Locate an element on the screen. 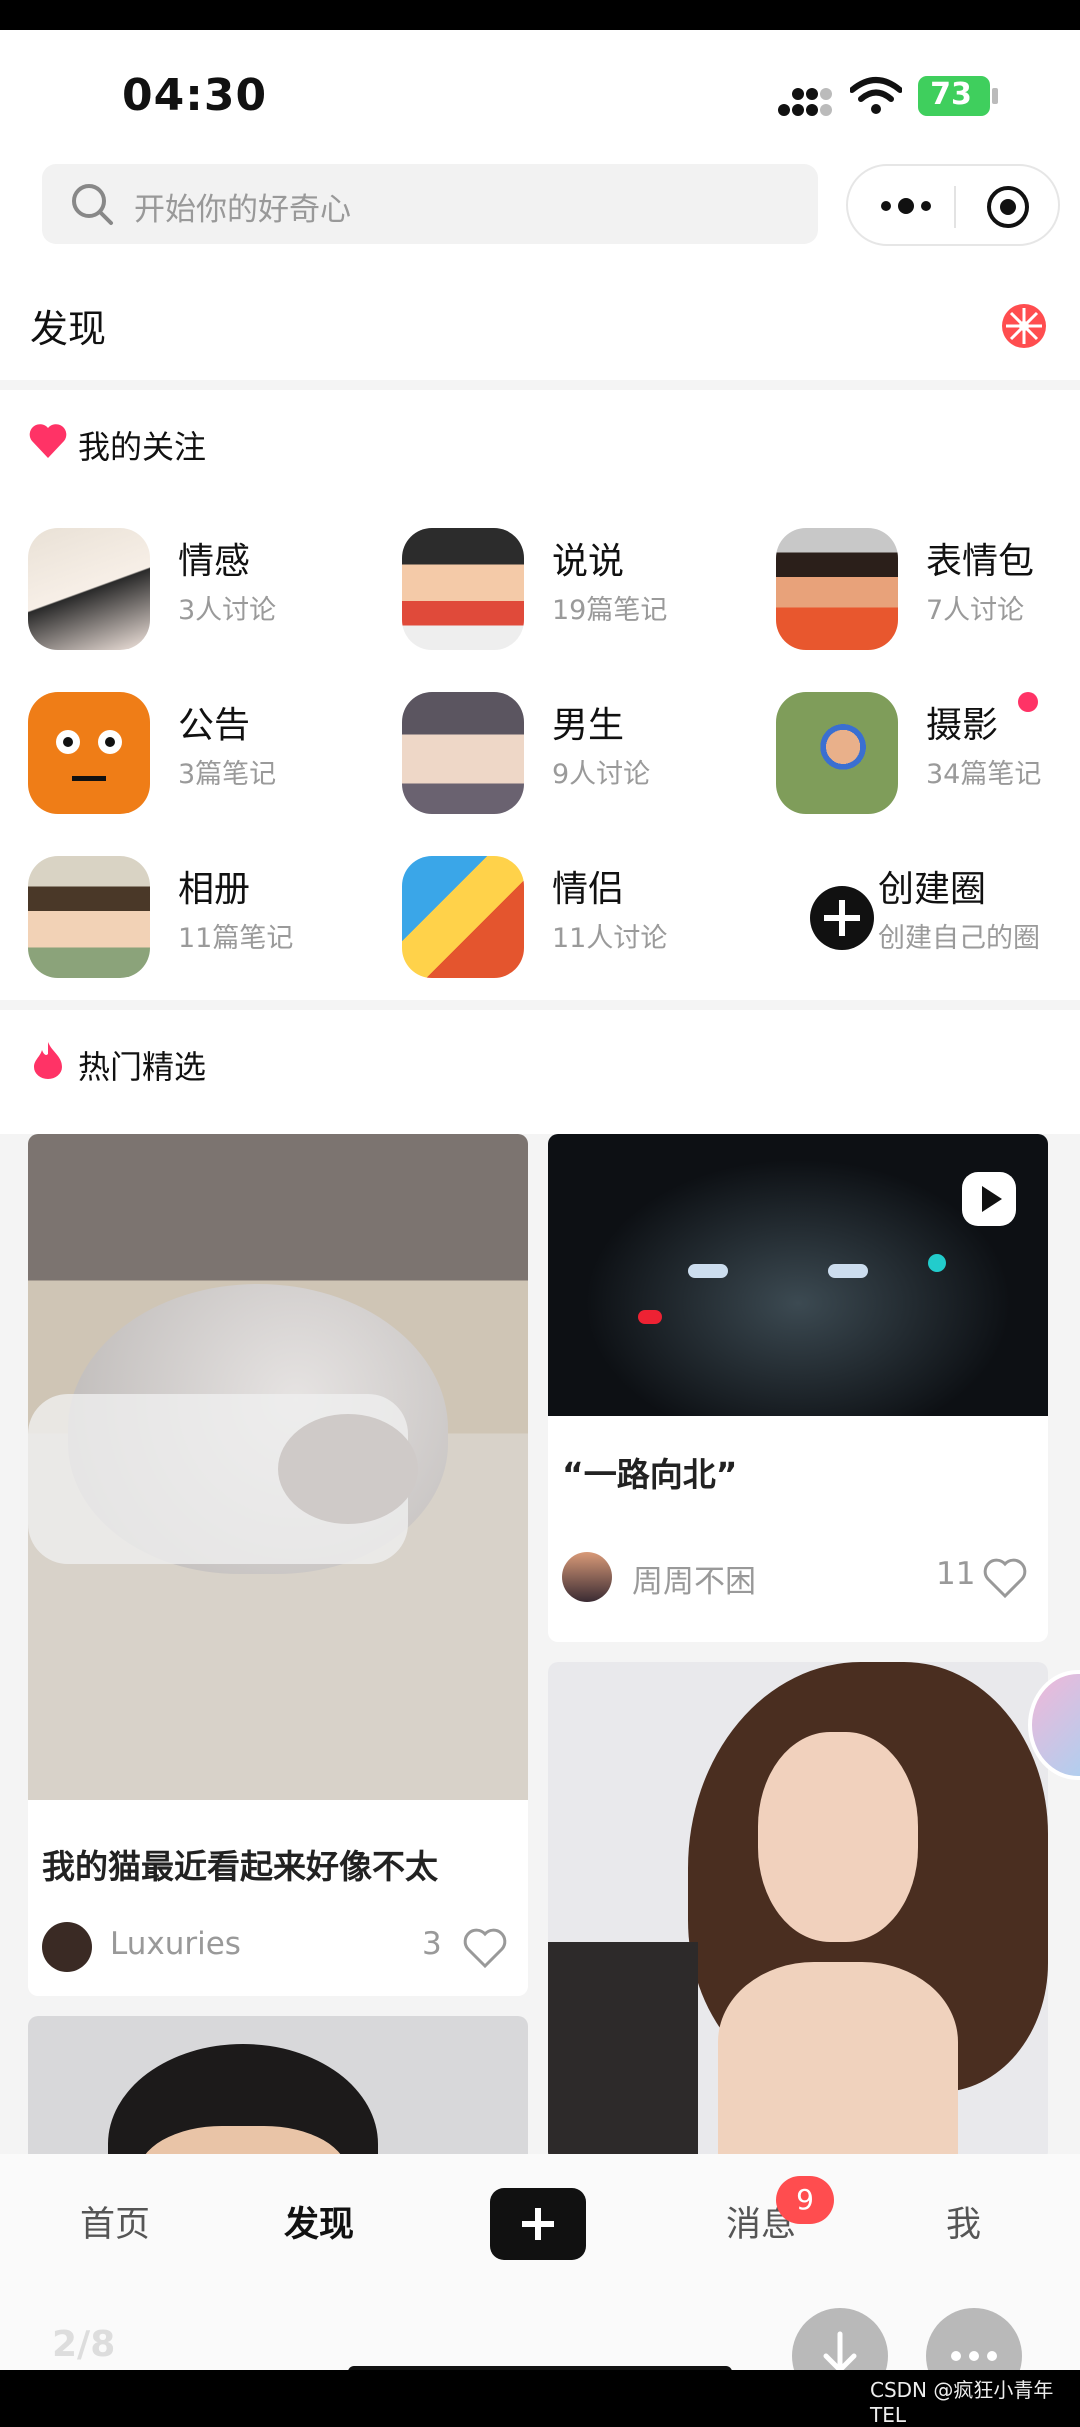 This screenshot has height=2427, width=1080. page-indicator: 2/8 is located at coordinates (84, 2344).